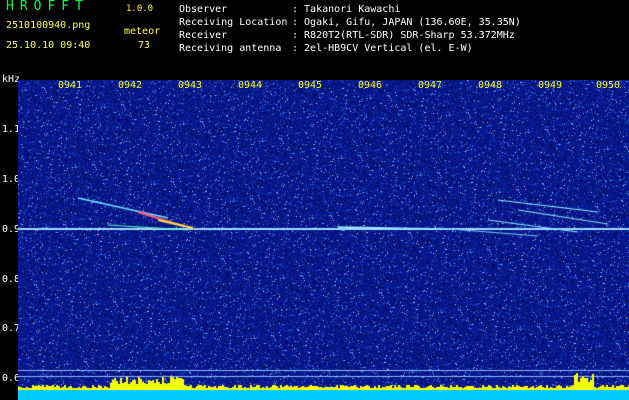 The height and width of the screenshot is (400, 629). What do you see at coordinates (233, 22) in the screenshot?
I see `info-key: Receiving Location` at bounding box center [233, 22].